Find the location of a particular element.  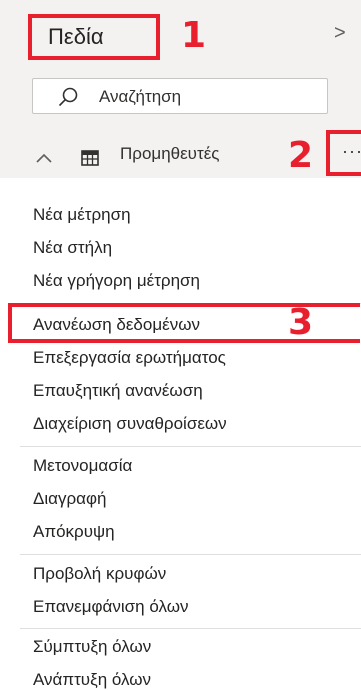

menu-item-delete: Διαγραφή is located at coordinates (69, 499).